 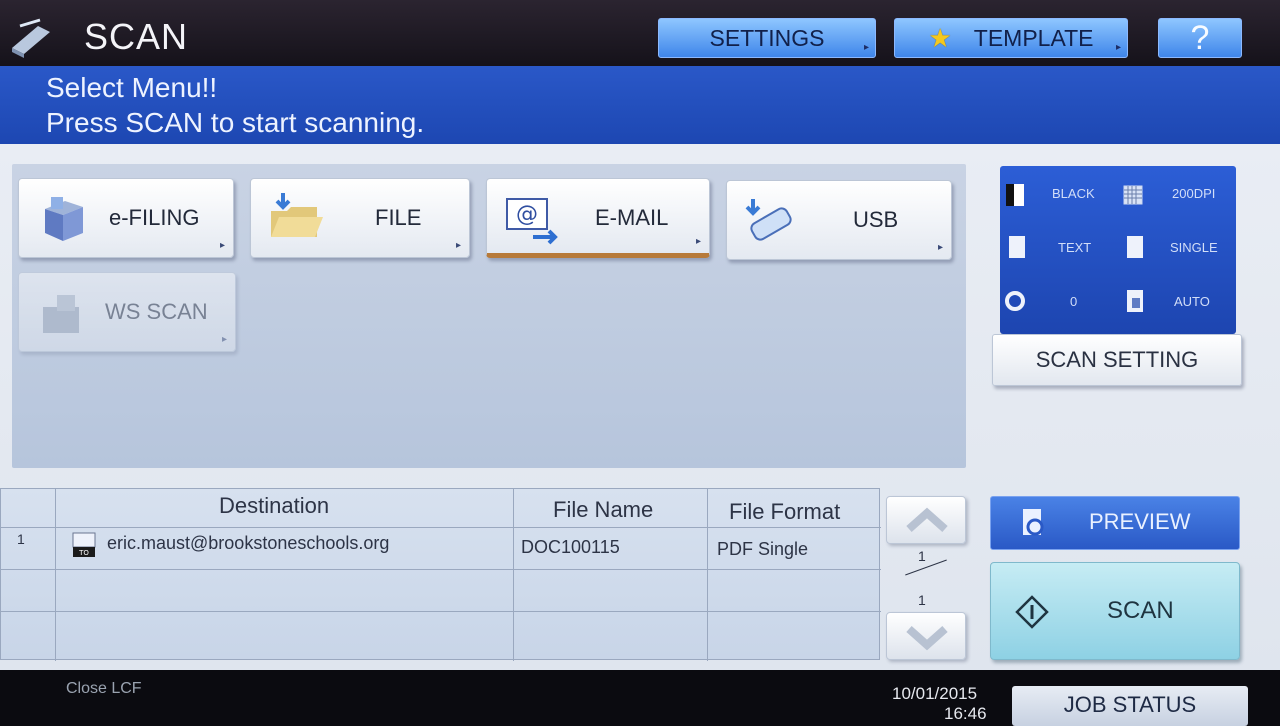 I want to click on help-label: ?, so click(x=1200, y=37).